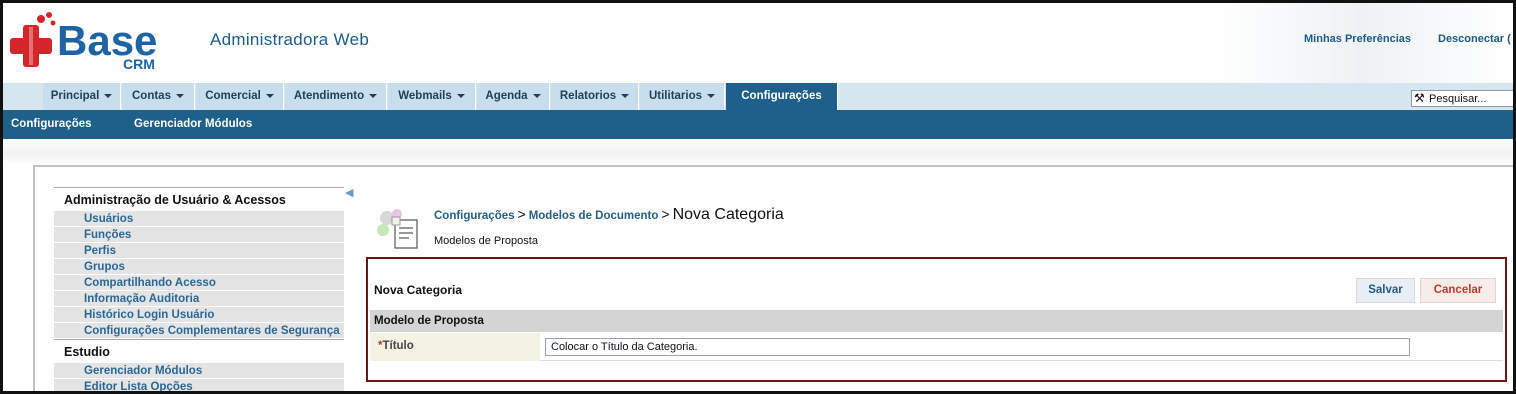 The height and width of the screenshot is (394, 1516). Describe the element at coordinates (1462, 98) in the screenshot. I see `search-input` at that location.